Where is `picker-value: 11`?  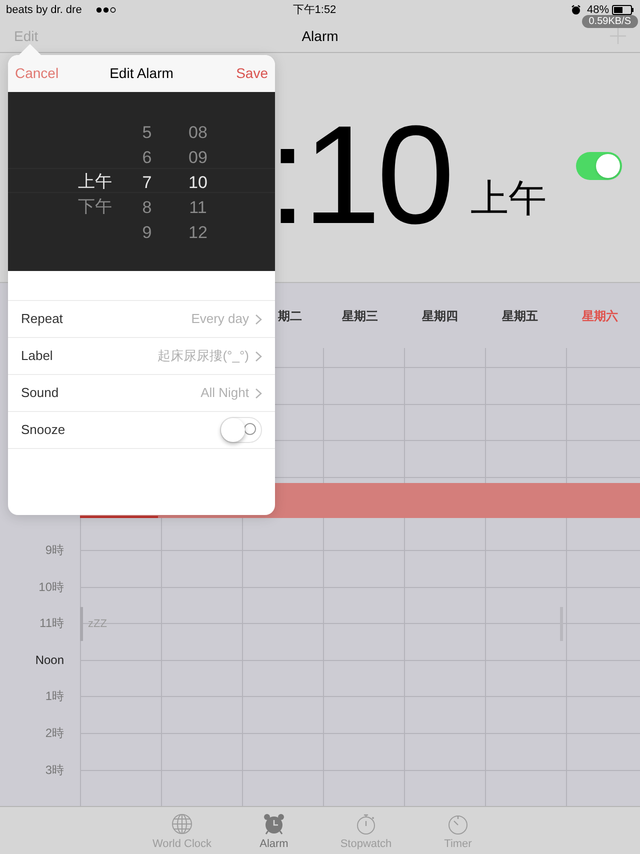 picker-value: 11 is located at coordinates (198, 207).